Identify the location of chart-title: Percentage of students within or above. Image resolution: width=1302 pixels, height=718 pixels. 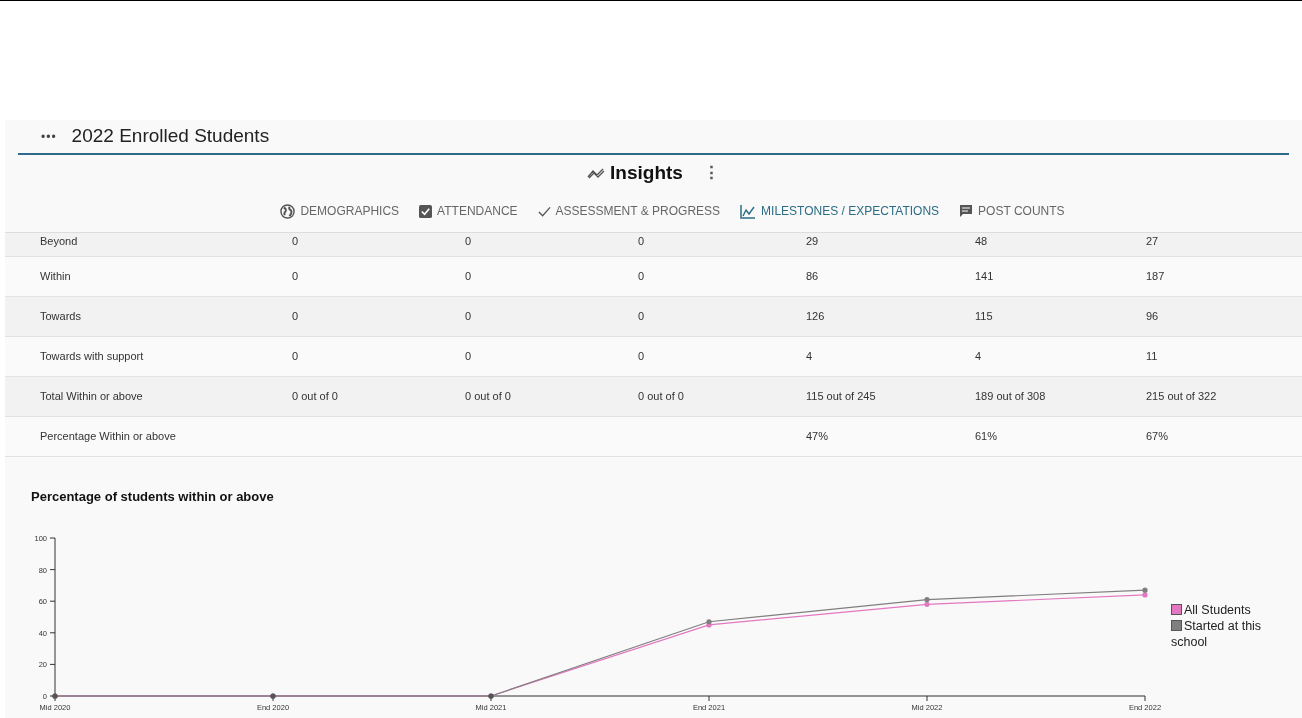
(153, 497).